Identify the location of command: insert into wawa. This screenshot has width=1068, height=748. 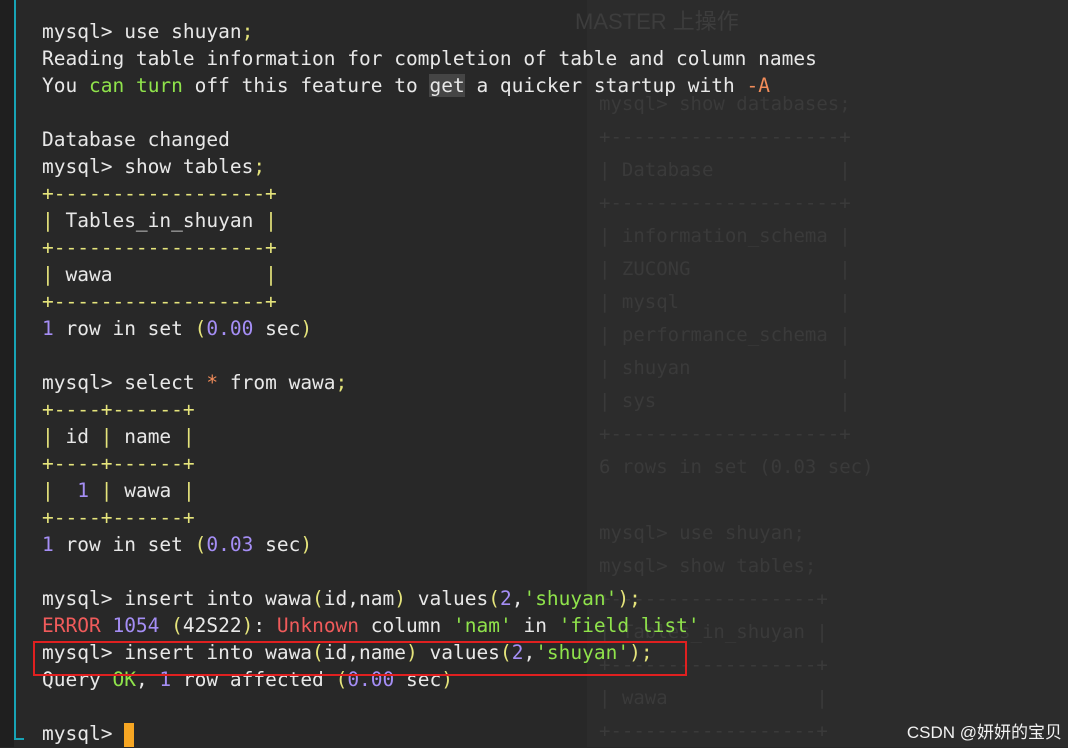
(218, 598).